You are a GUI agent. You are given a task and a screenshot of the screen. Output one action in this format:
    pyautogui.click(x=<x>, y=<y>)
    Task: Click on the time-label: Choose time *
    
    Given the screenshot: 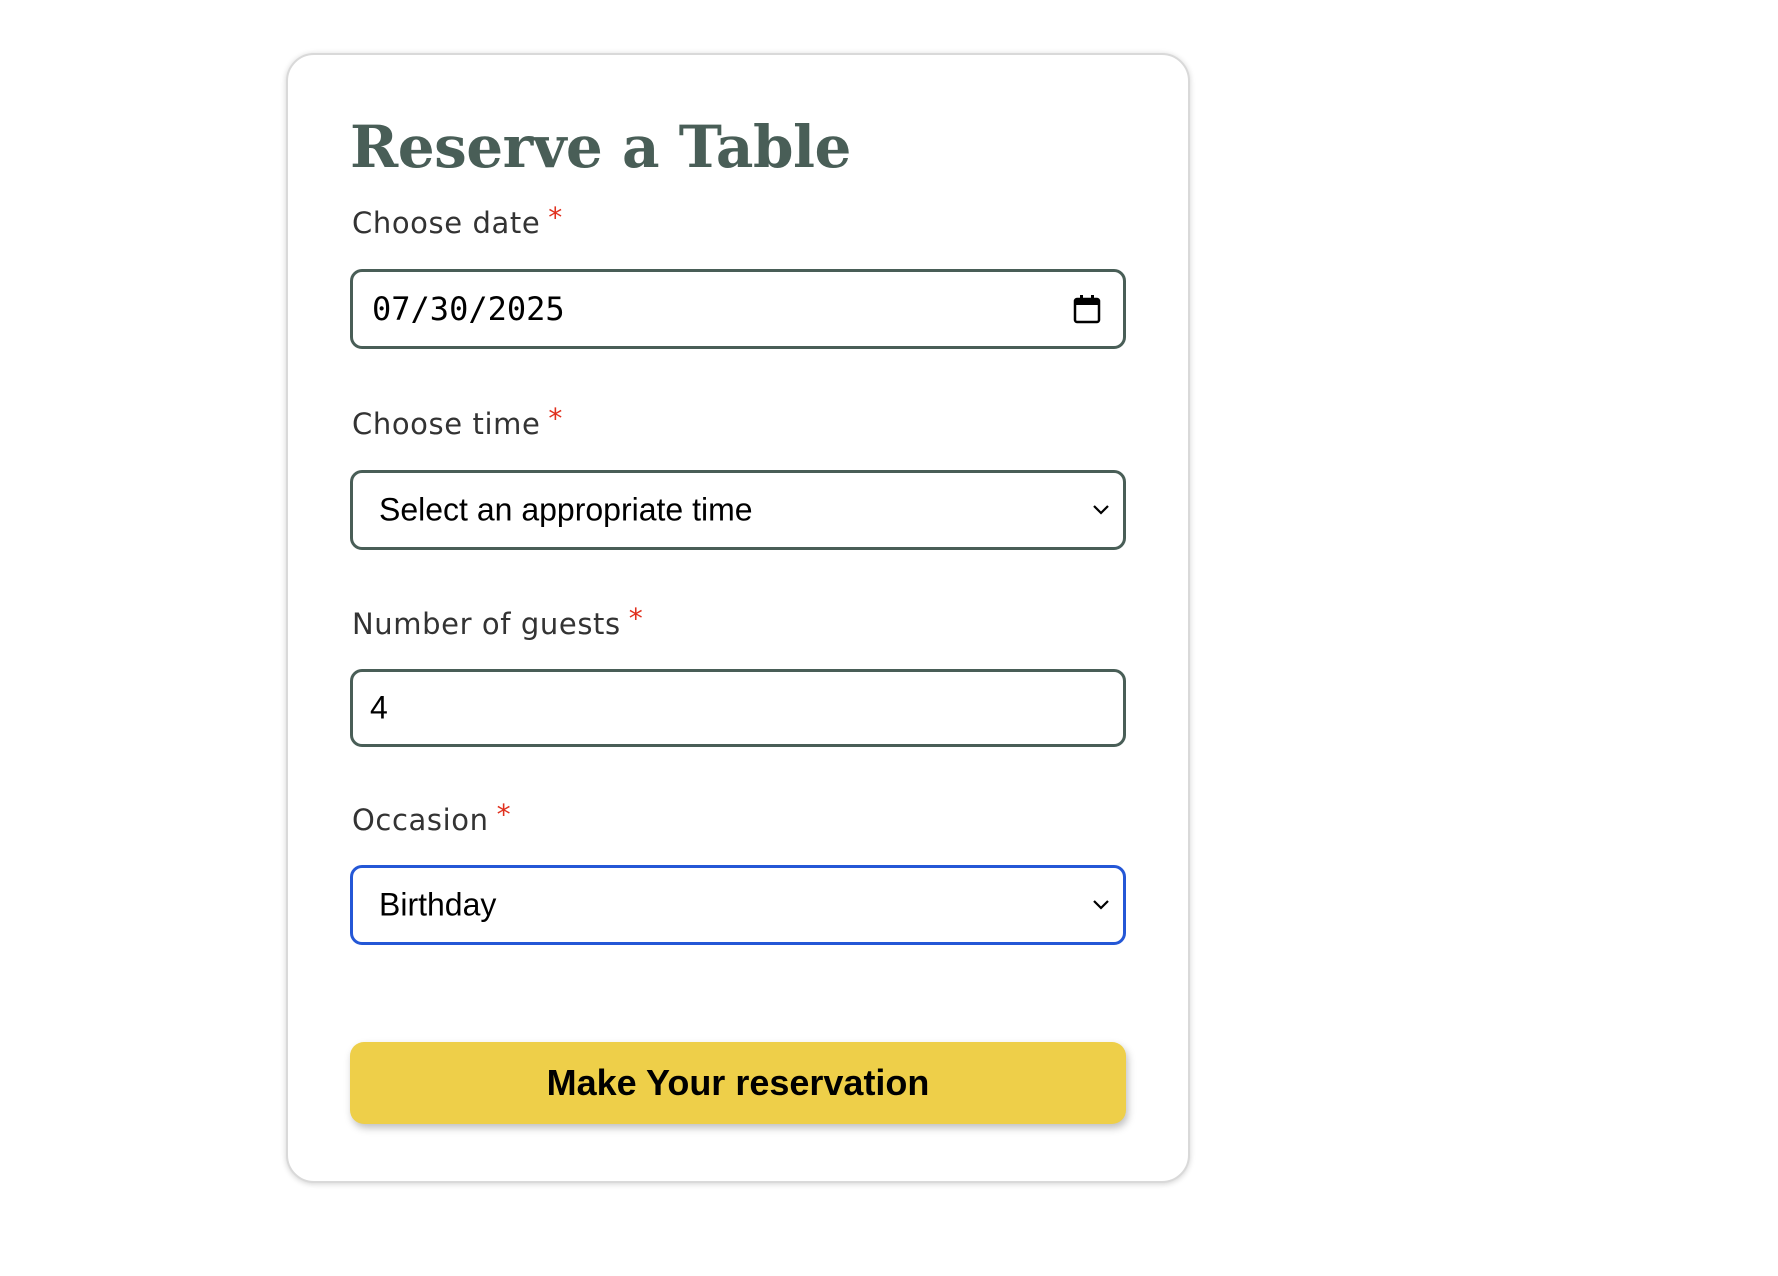 What is the action you would take?
    pyautogui.click(x=457, y=422)
    